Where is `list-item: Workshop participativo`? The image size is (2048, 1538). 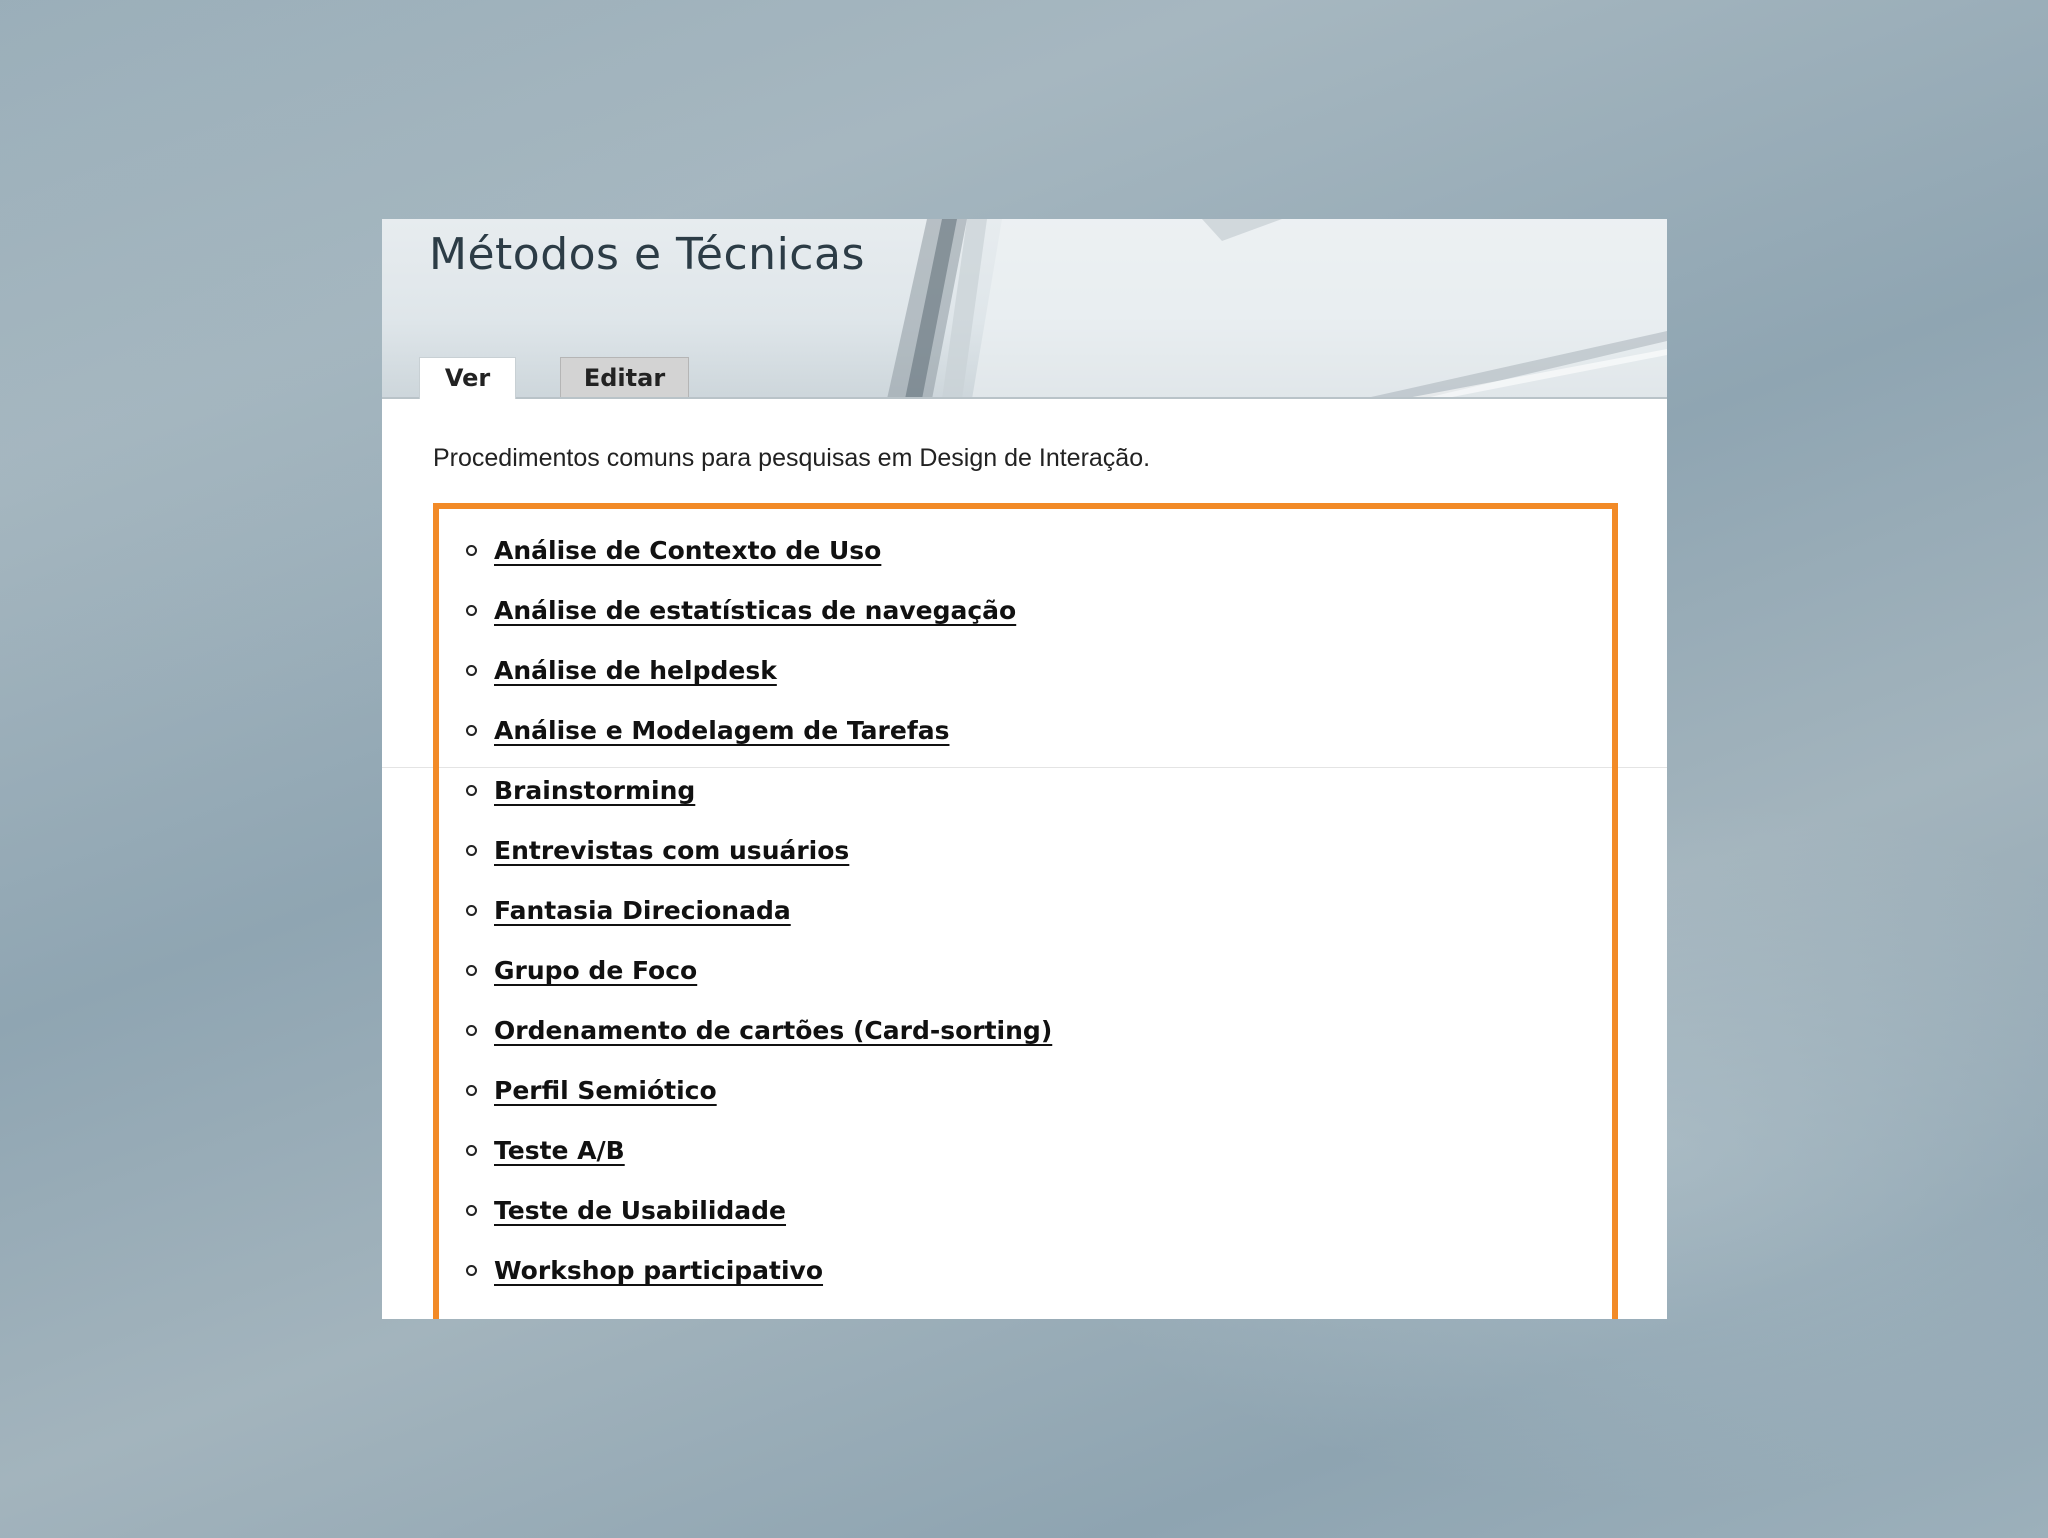
list-item: Workshop participativo is located at coordinates (745, 1281).